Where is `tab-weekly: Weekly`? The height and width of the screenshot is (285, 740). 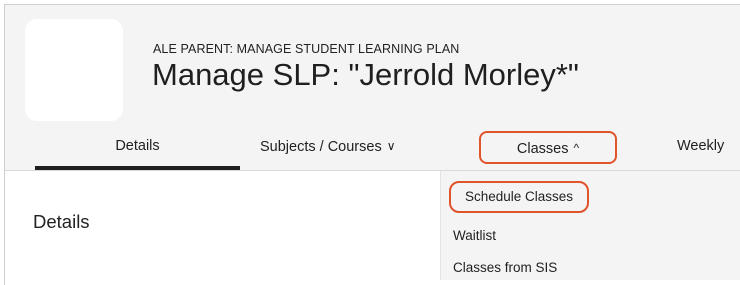 tab-weekly: Weekly is located at coordinates (700, 149).